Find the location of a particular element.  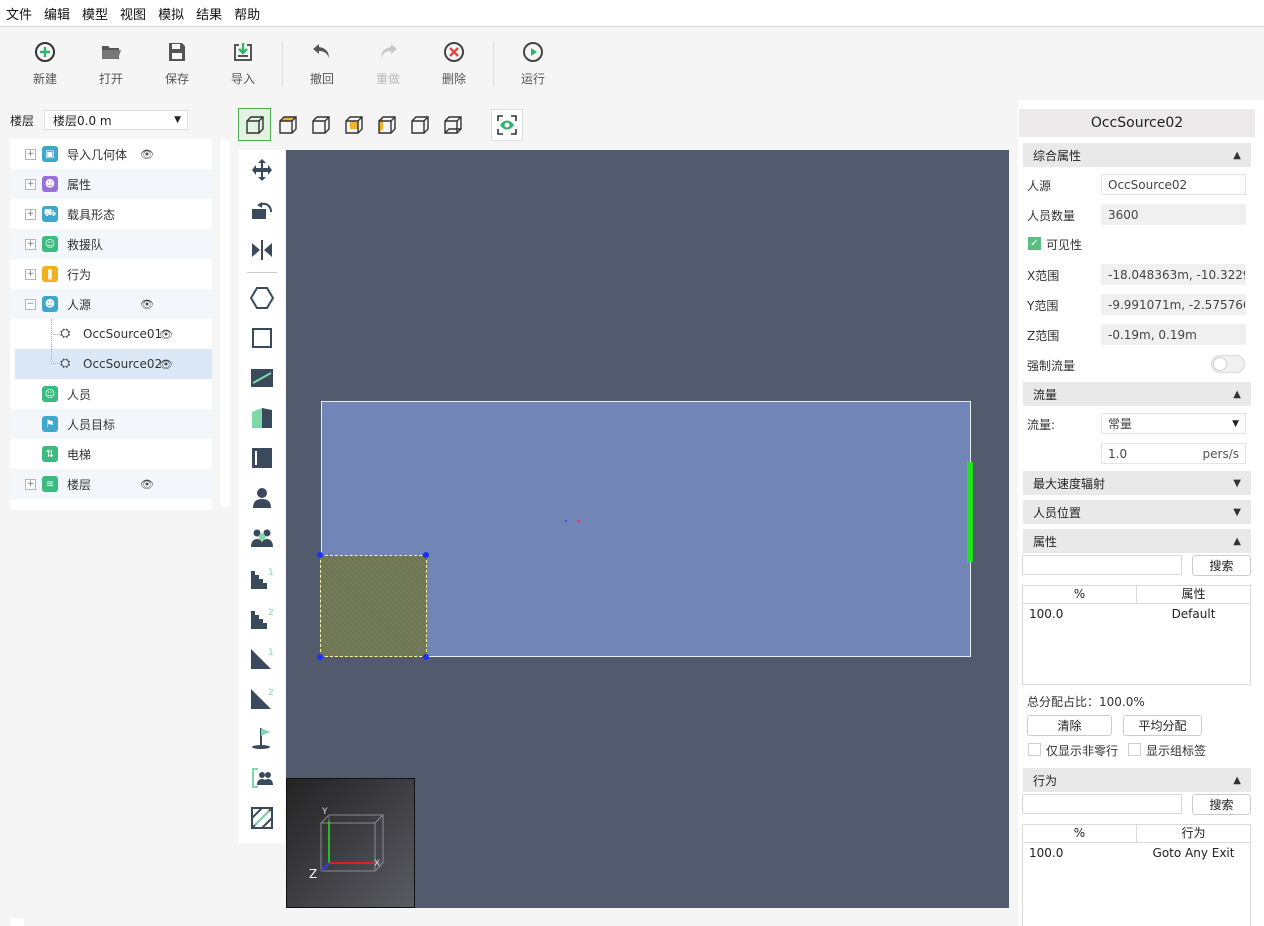

view-bottom-button is located at coordinates (452, 124).